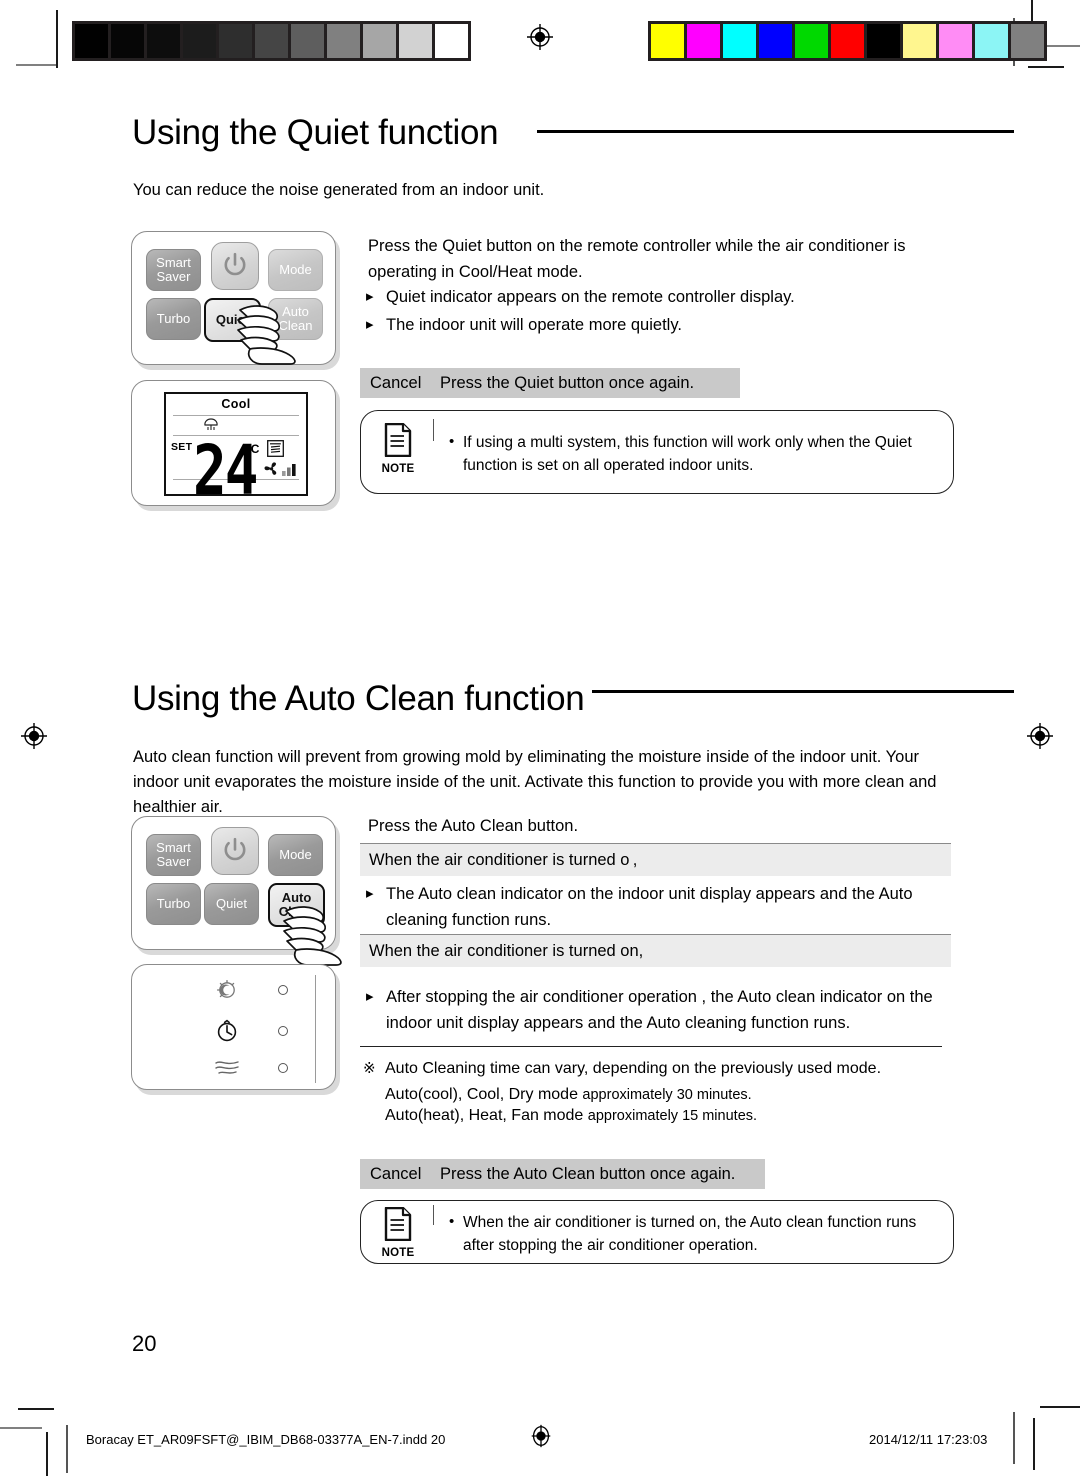 The height and width of the screenshot is (1476, 1080). What do you see at coordinates (672, 1116) in the screenshot?
I see `section2-time-value-2: approximately 15 minutes.` at bounding box center [672, 1116].